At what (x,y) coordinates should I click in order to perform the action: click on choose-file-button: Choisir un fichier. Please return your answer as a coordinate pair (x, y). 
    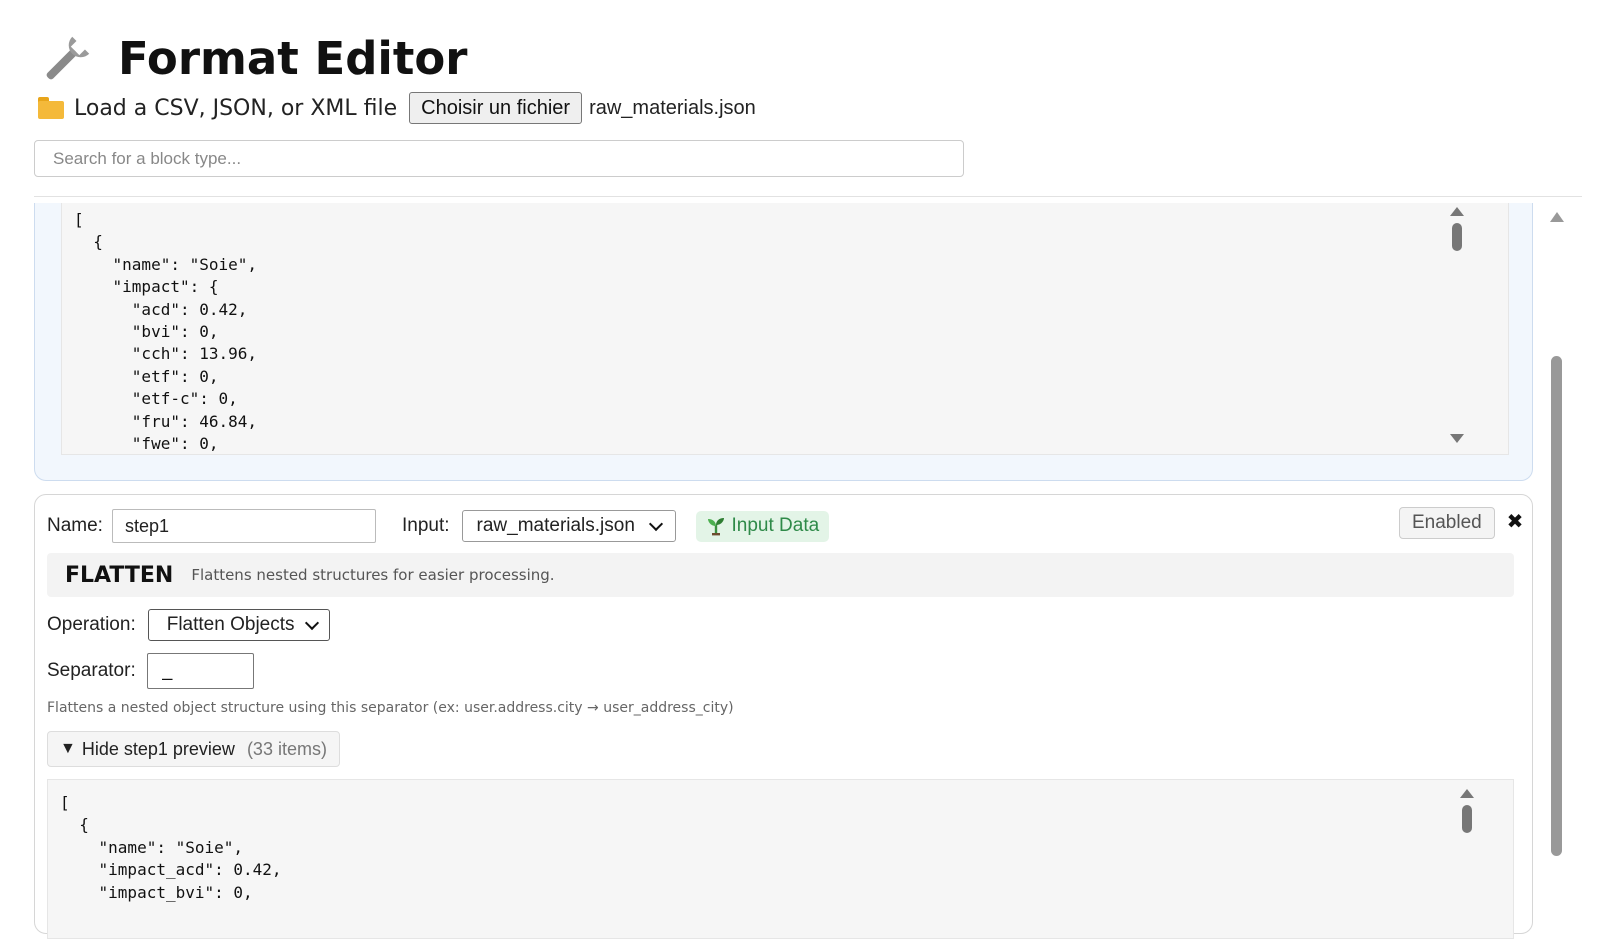
    Looking at the image, I should click on (496, 108).